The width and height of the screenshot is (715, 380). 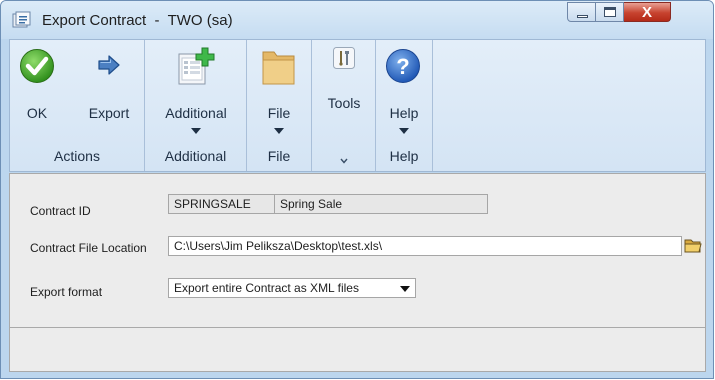 I want to click on additional-button: Additional, so click(x=196, y=90).